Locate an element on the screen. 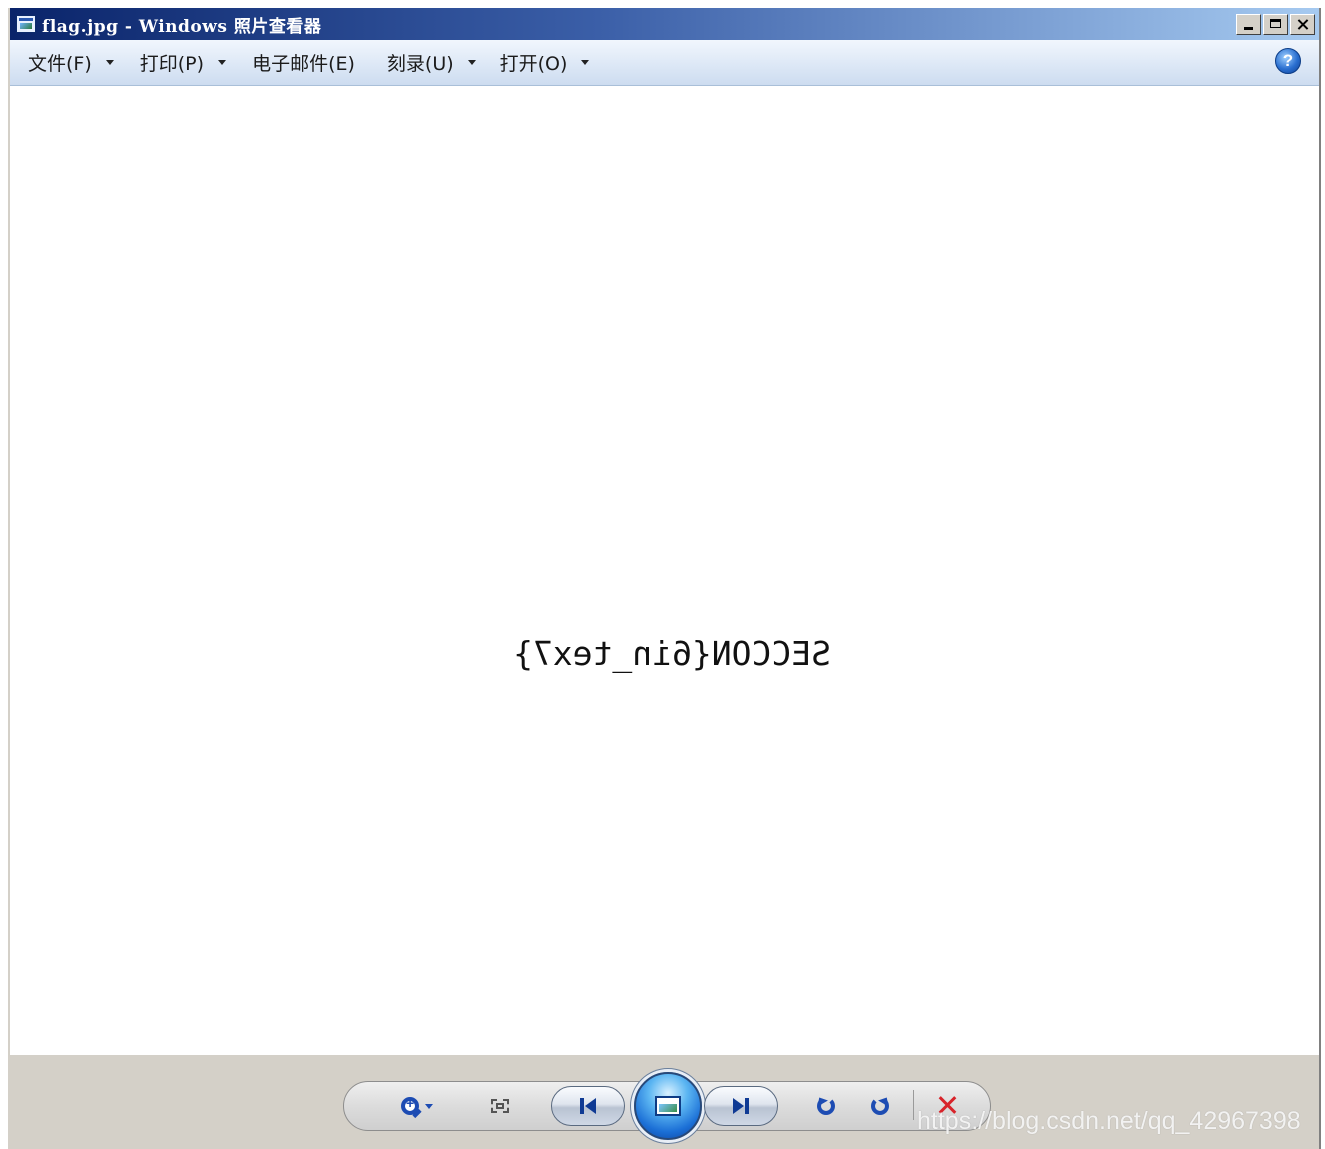 This screenshot has height=1149, width=1325. next-icon-bar is located at coordinates (747, 1106).